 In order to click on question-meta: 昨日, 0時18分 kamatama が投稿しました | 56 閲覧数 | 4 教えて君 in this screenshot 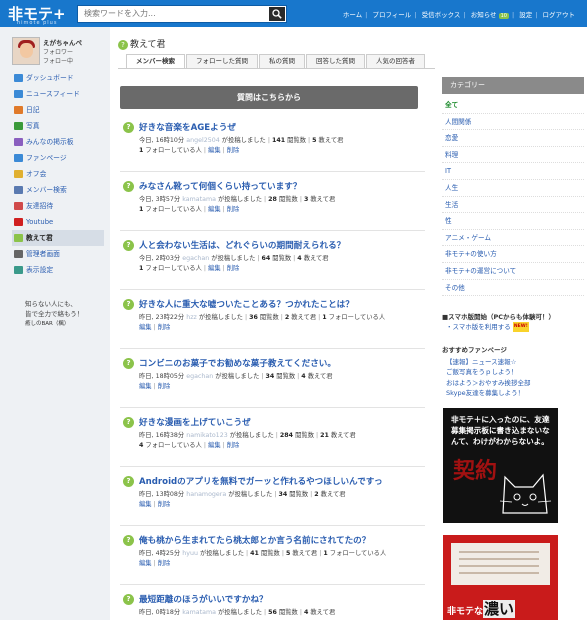, I will do `click(237, 612)`.